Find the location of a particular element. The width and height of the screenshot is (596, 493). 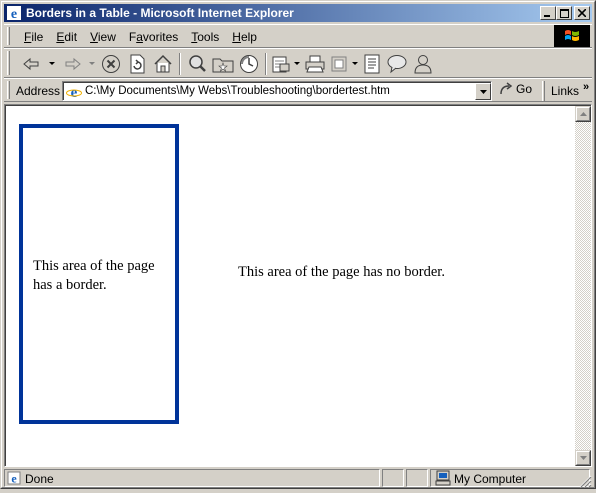

menu-bar: File Edit View Favorites Tools Help is located at coordinates (298, 36).